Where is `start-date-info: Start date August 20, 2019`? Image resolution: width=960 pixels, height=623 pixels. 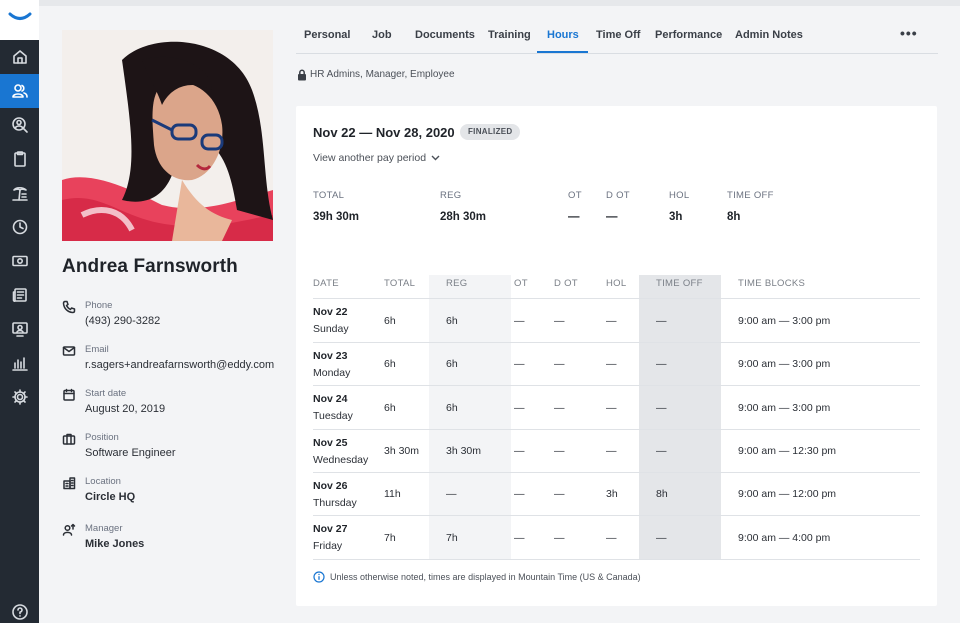 start-date-info: Start date August 20, 2019 is located at coordinates (172, 403).